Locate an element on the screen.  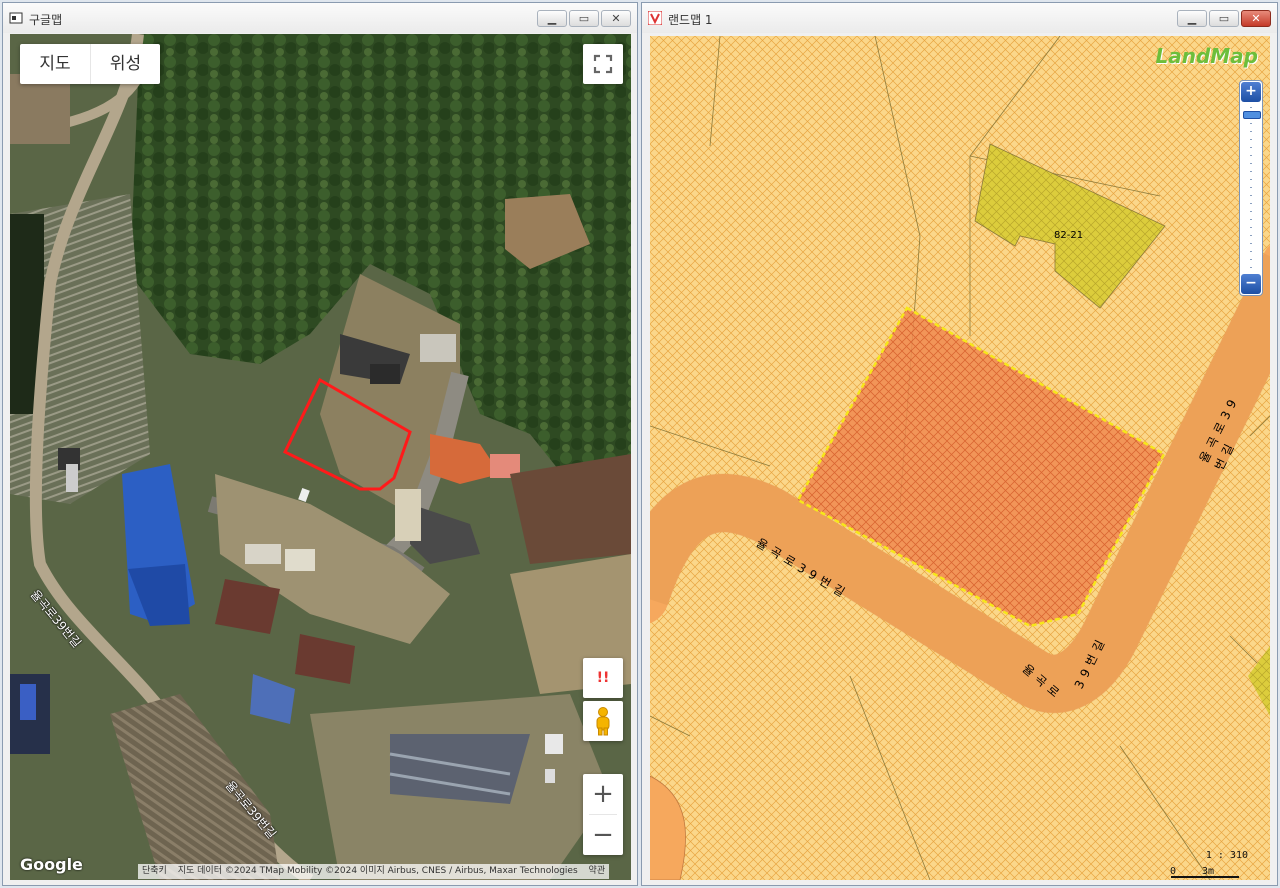
pegman-button is located at coordinates (603, 721).